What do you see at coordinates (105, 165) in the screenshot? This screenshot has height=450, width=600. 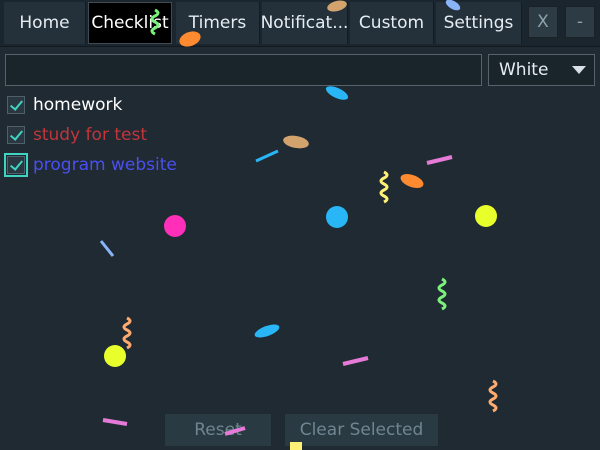 I see `item-label: program website` at bounding box center [105, 165].